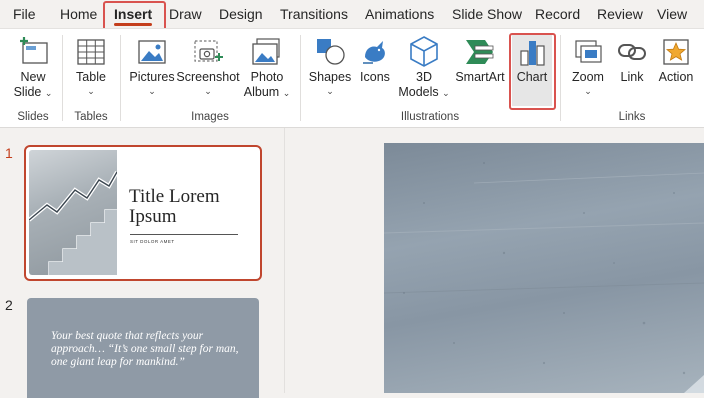 Image resolution: width=704 pixels, height=398 pixels. What do you see at coordinates (424, 50) in the screenshot?
I see `3d-cube-icon` at bounding box center [424, 50].